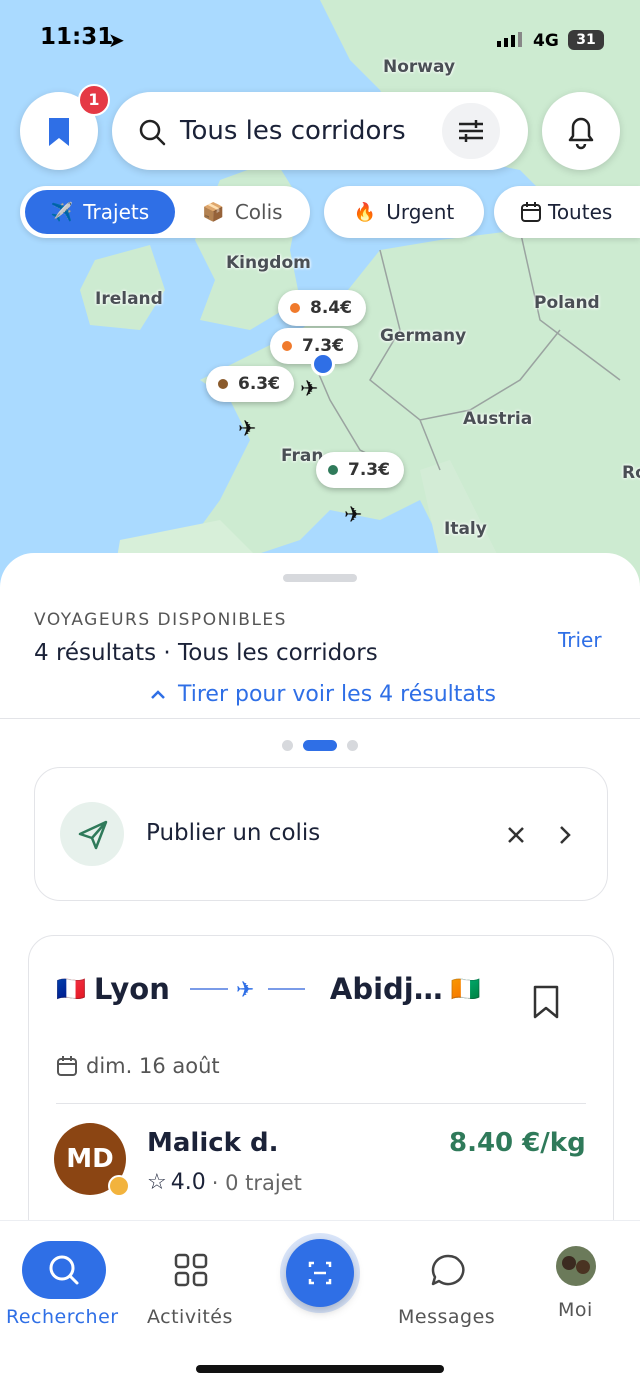  Describe the element at coordinates (190, 1317) in the screenshot. I see `nav-activities-label: Activités` at that location.